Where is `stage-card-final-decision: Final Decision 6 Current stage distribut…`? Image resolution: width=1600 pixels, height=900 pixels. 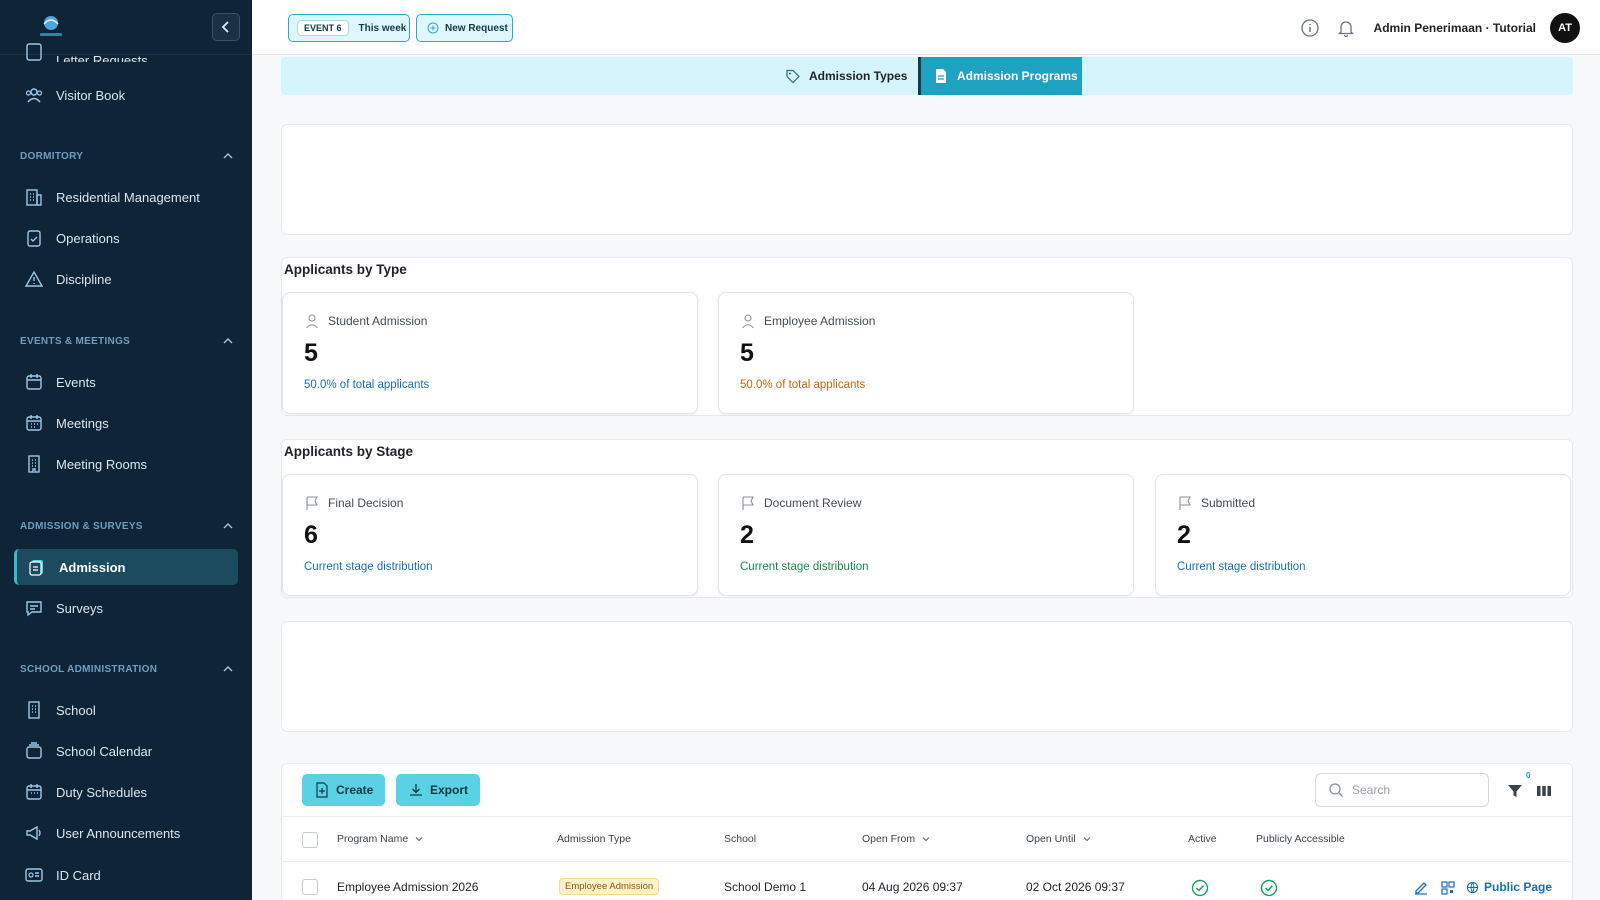 stage-card-final-decision: Final Decision 6 Current stage distribut… is located at coordinates (490, 535).